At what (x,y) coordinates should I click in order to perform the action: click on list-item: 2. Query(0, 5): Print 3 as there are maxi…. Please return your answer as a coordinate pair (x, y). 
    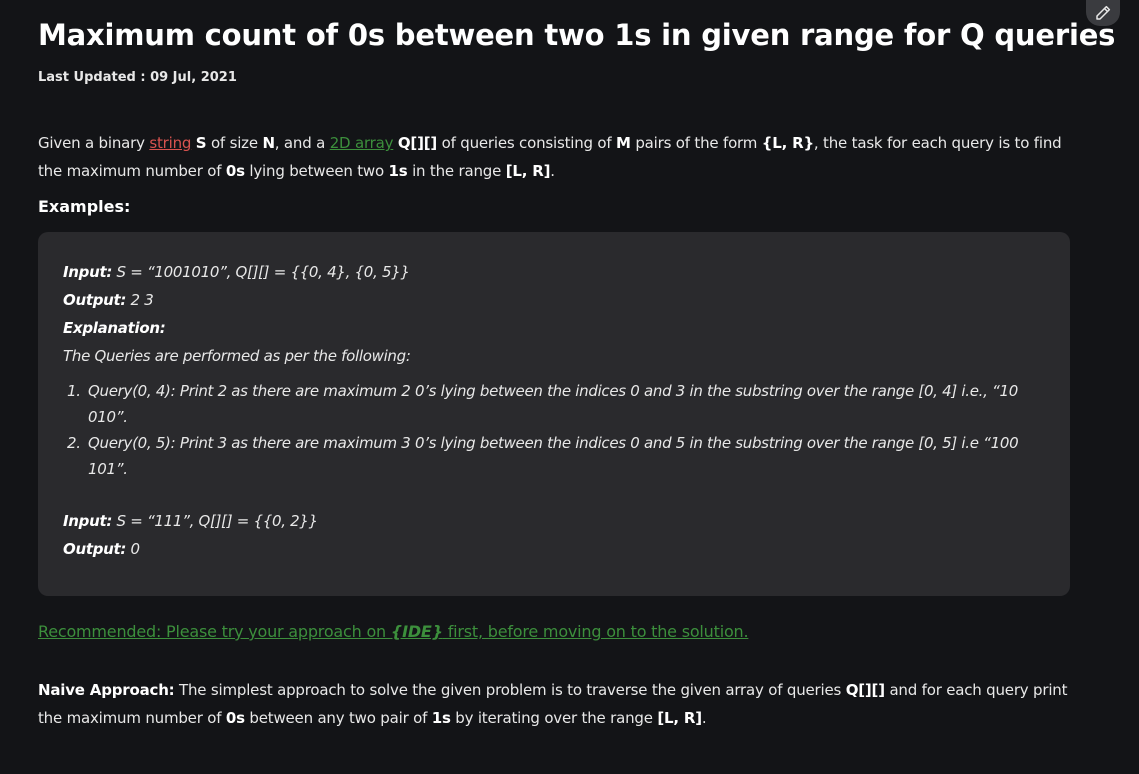
    Looking at the image, I should click on (558, 456).